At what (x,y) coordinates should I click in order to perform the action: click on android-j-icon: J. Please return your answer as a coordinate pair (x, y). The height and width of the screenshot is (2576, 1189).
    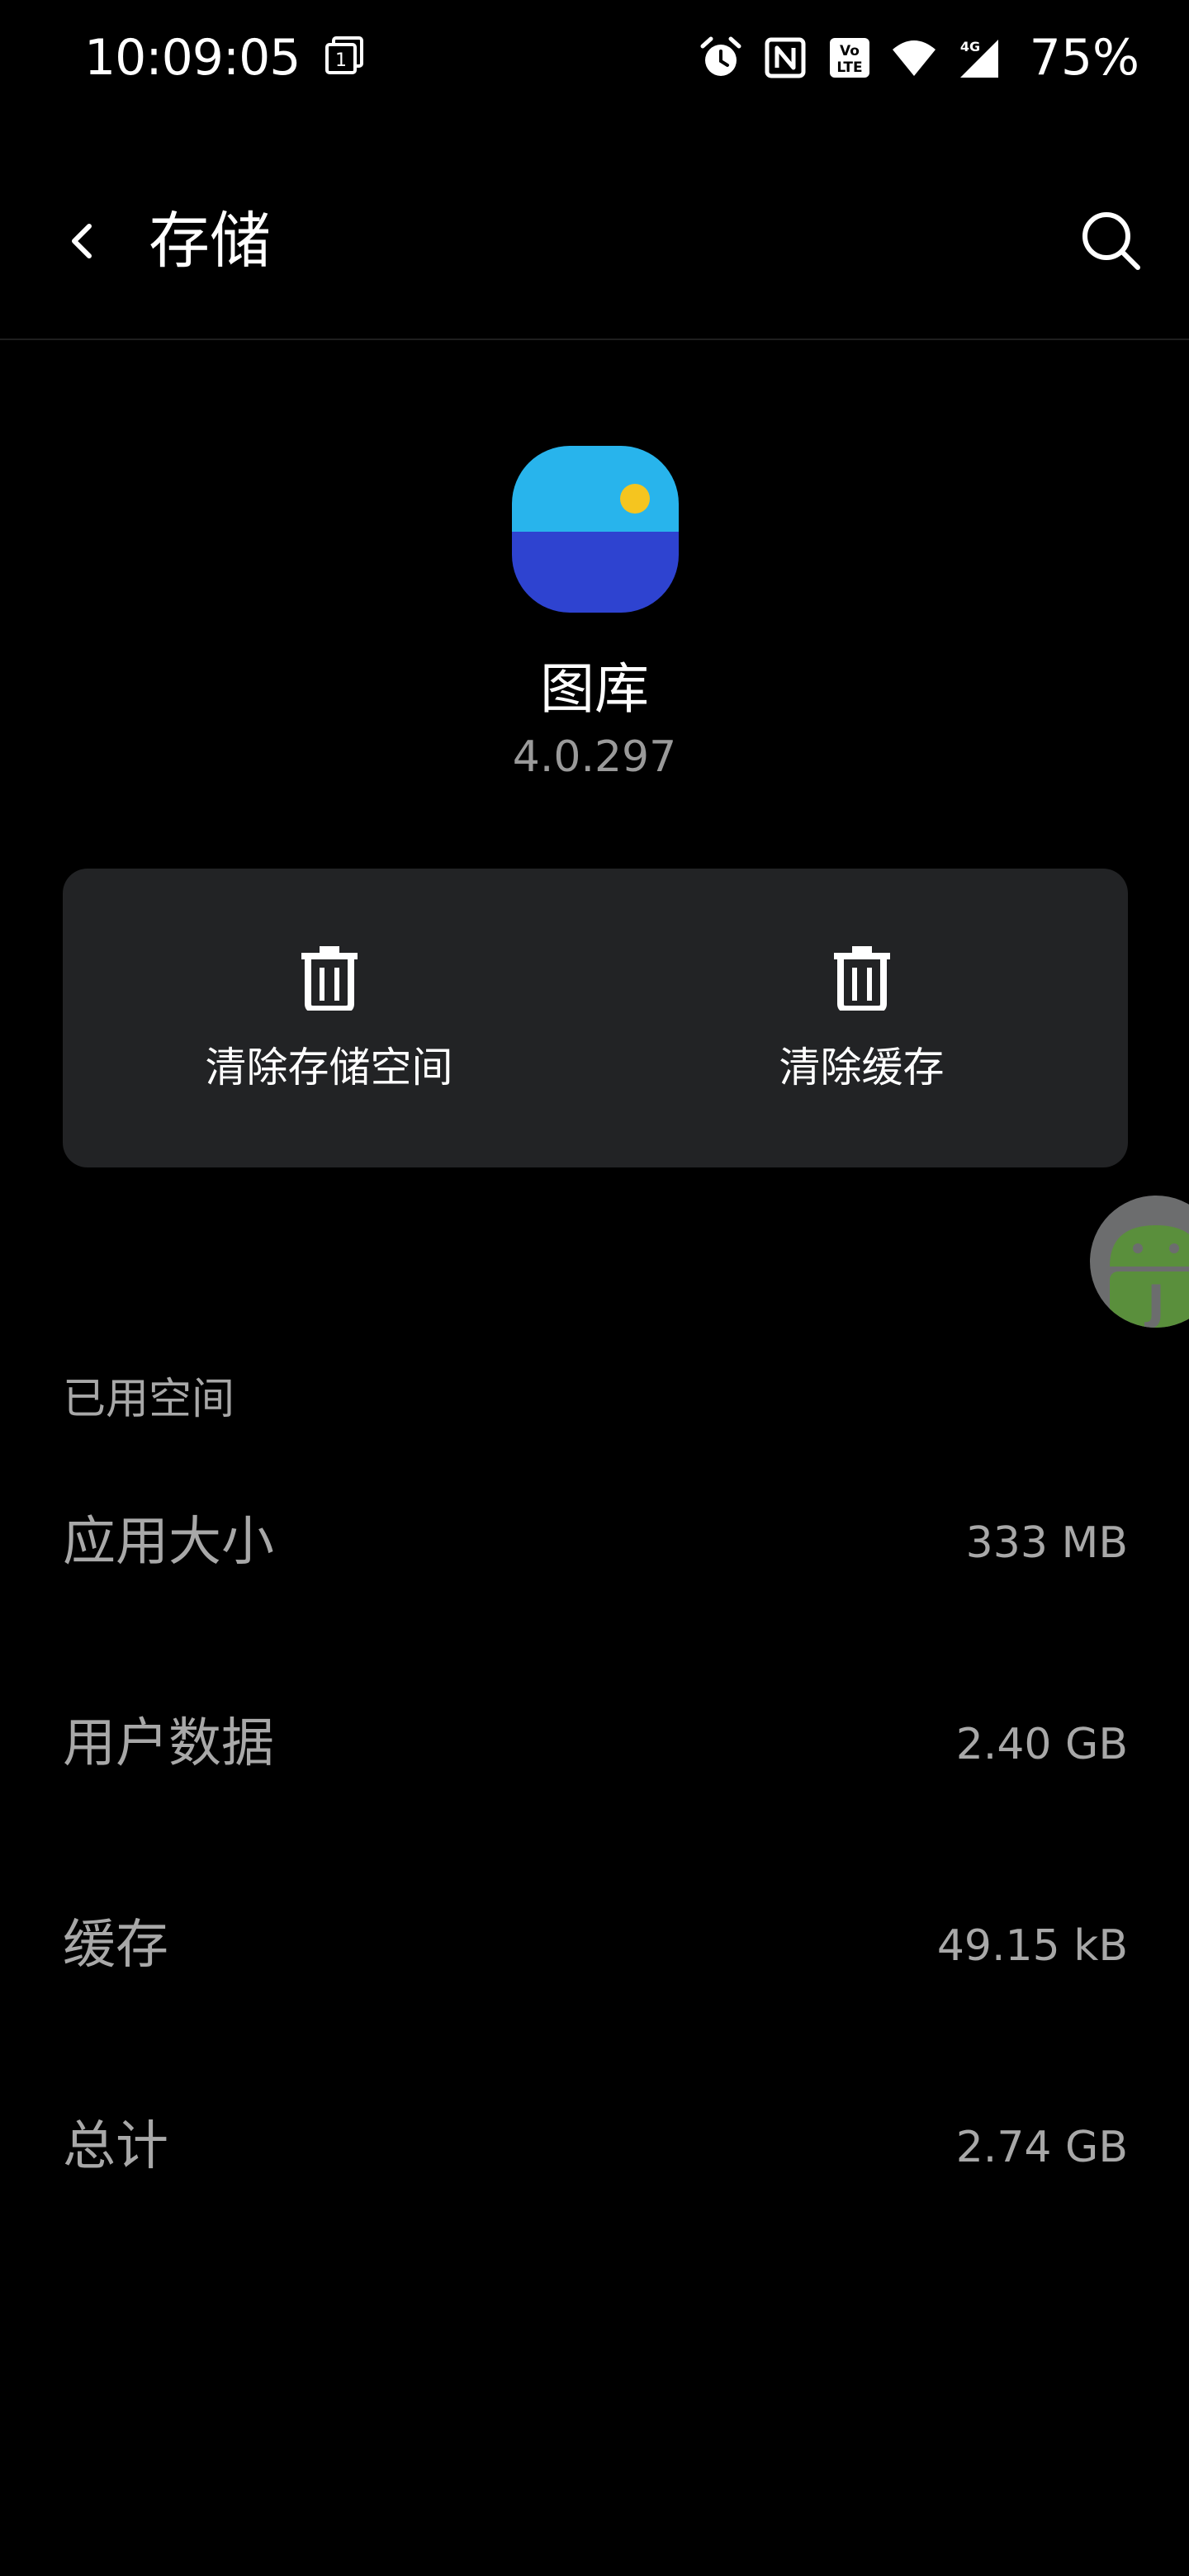
    Looking at the image, I should click on (1149, 1276).